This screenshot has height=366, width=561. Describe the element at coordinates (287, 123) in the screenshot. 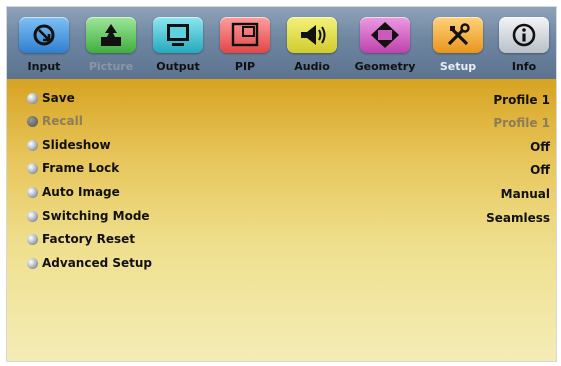

I see `menu-item-recall: Recall Profile 1` at that location.